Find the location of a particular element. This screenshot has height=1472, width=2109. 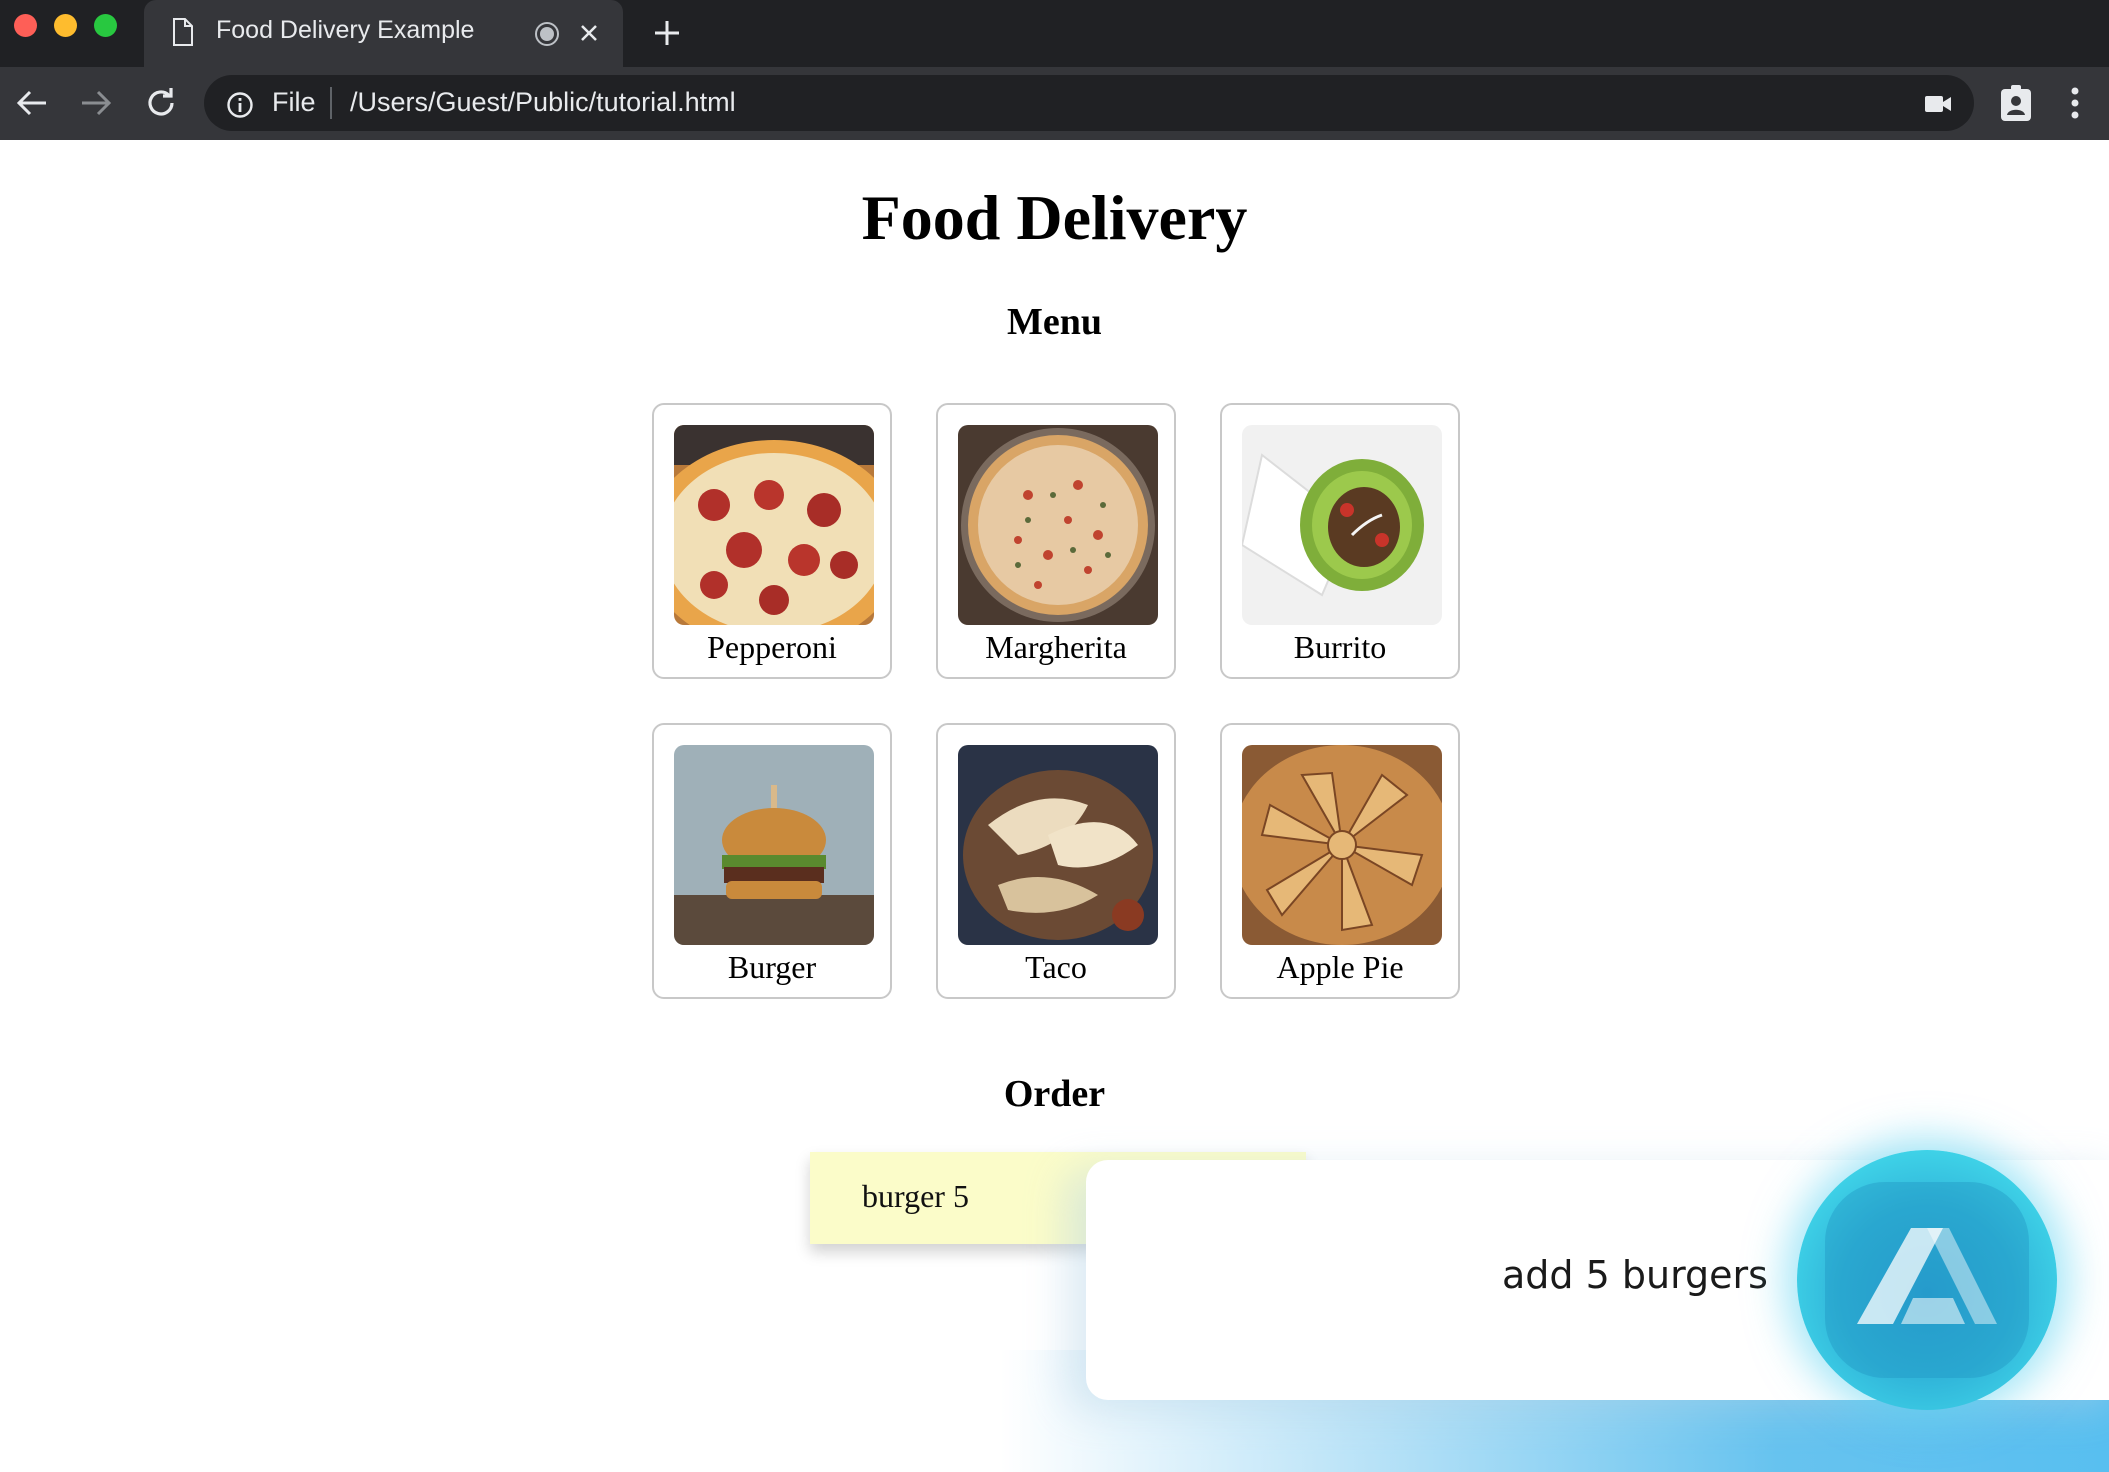

assistant-button is located at coordinates (1927, 1280).